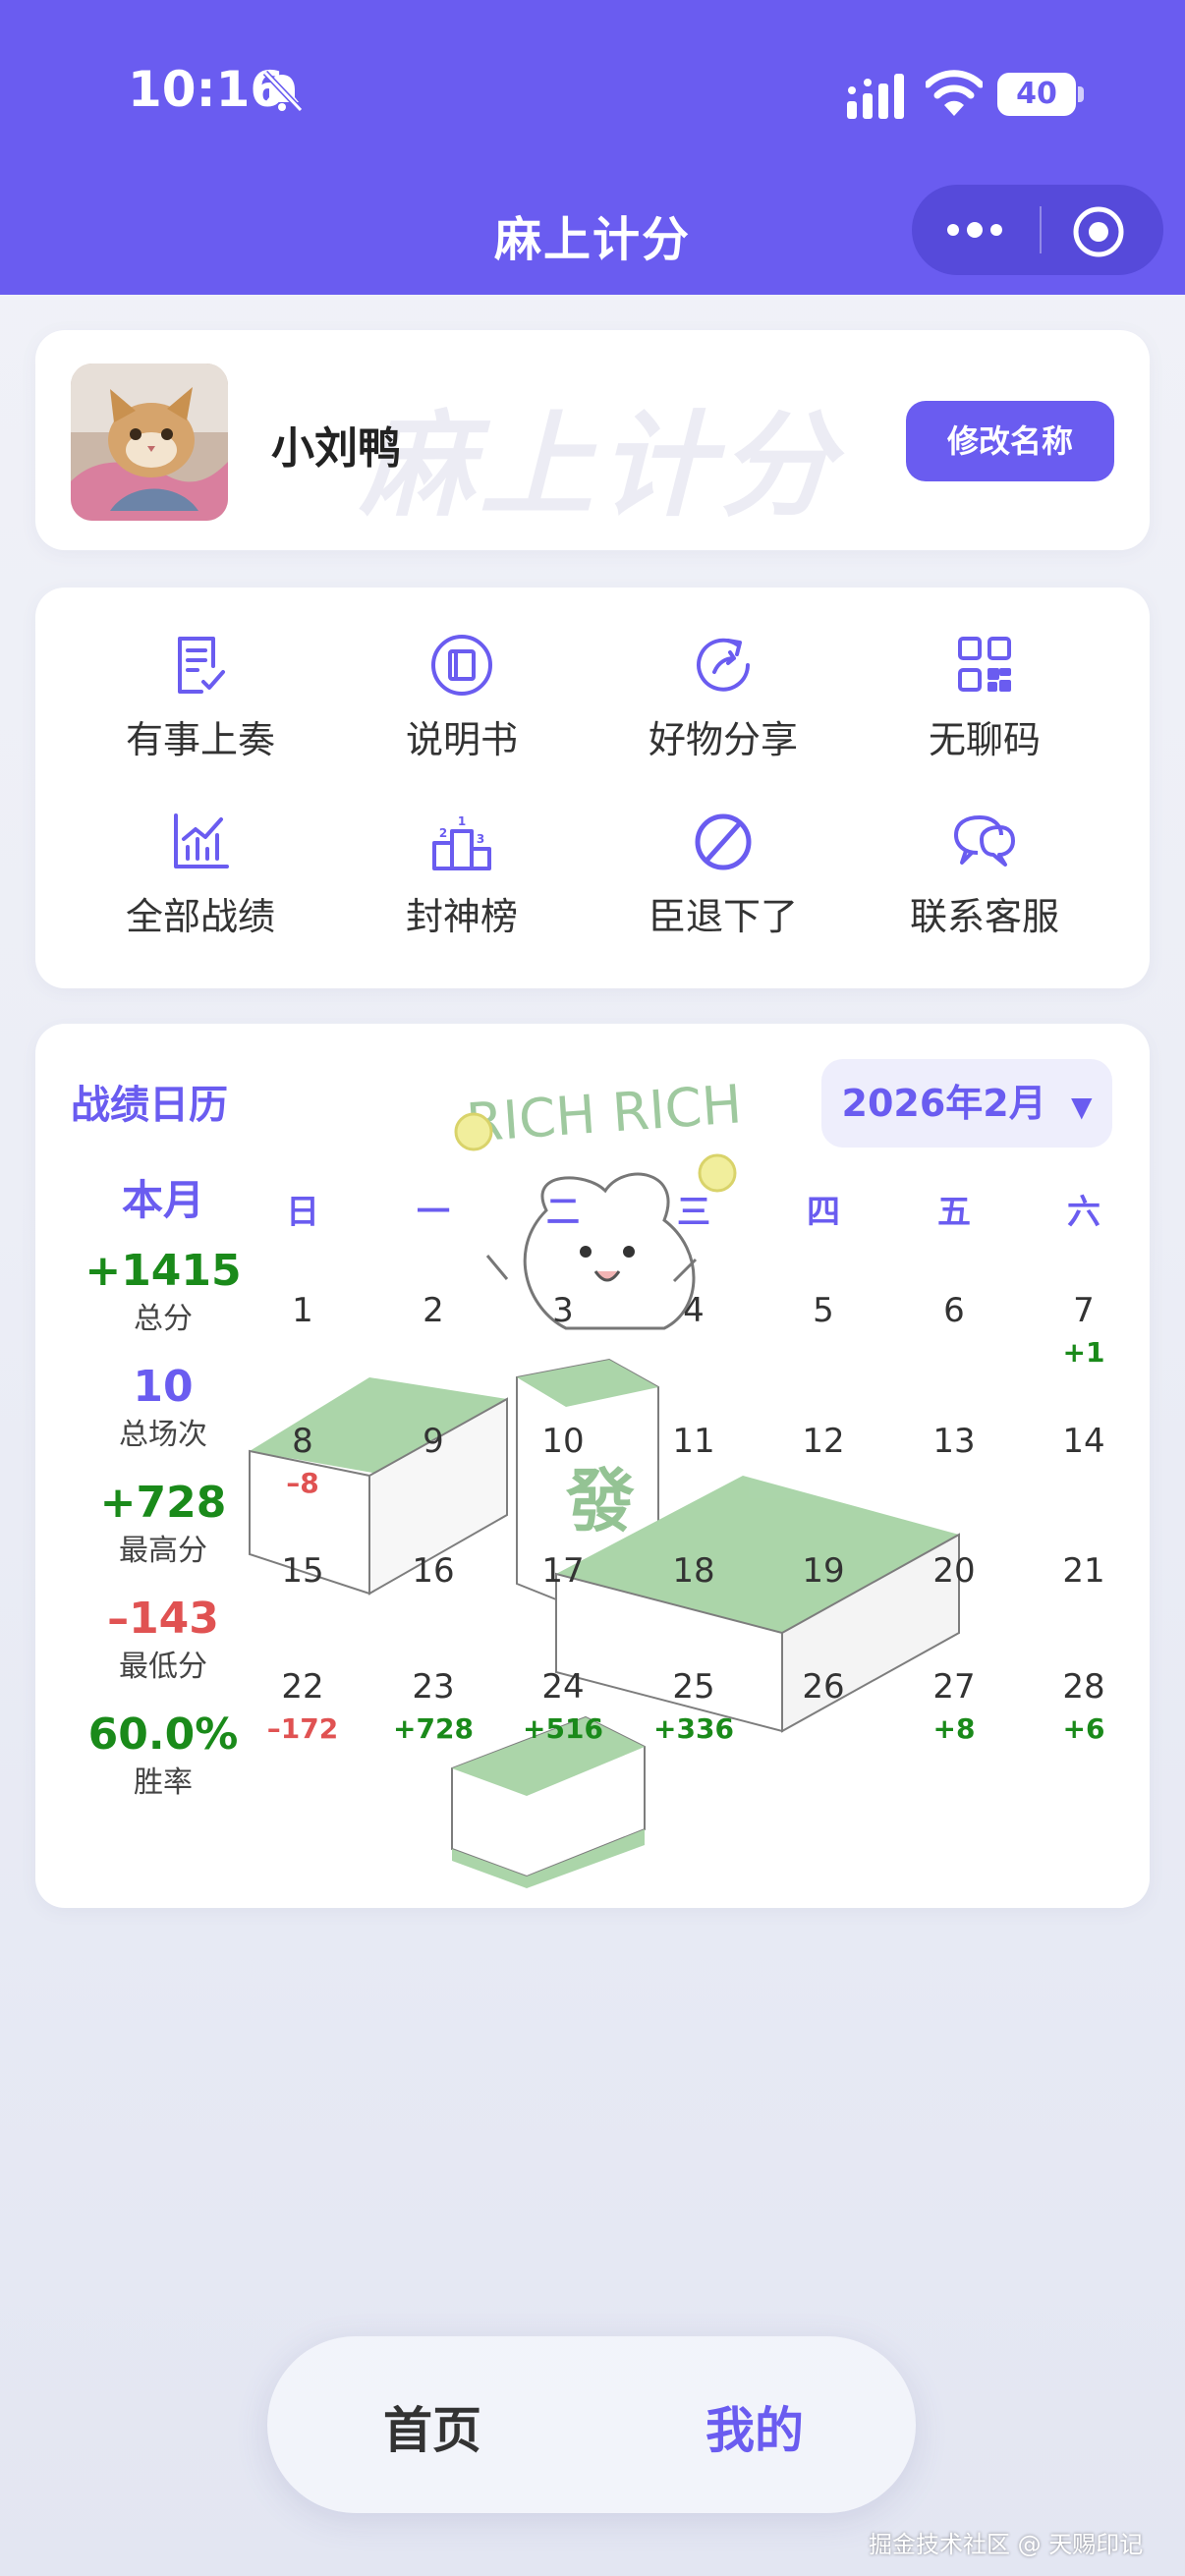 The height and width of the screenshot is (2576, 1185). What do you see at coordinates (462, 739) in the screenshot?
I see `menu-label-manual: 说明书` at bounding box center [462, 739].